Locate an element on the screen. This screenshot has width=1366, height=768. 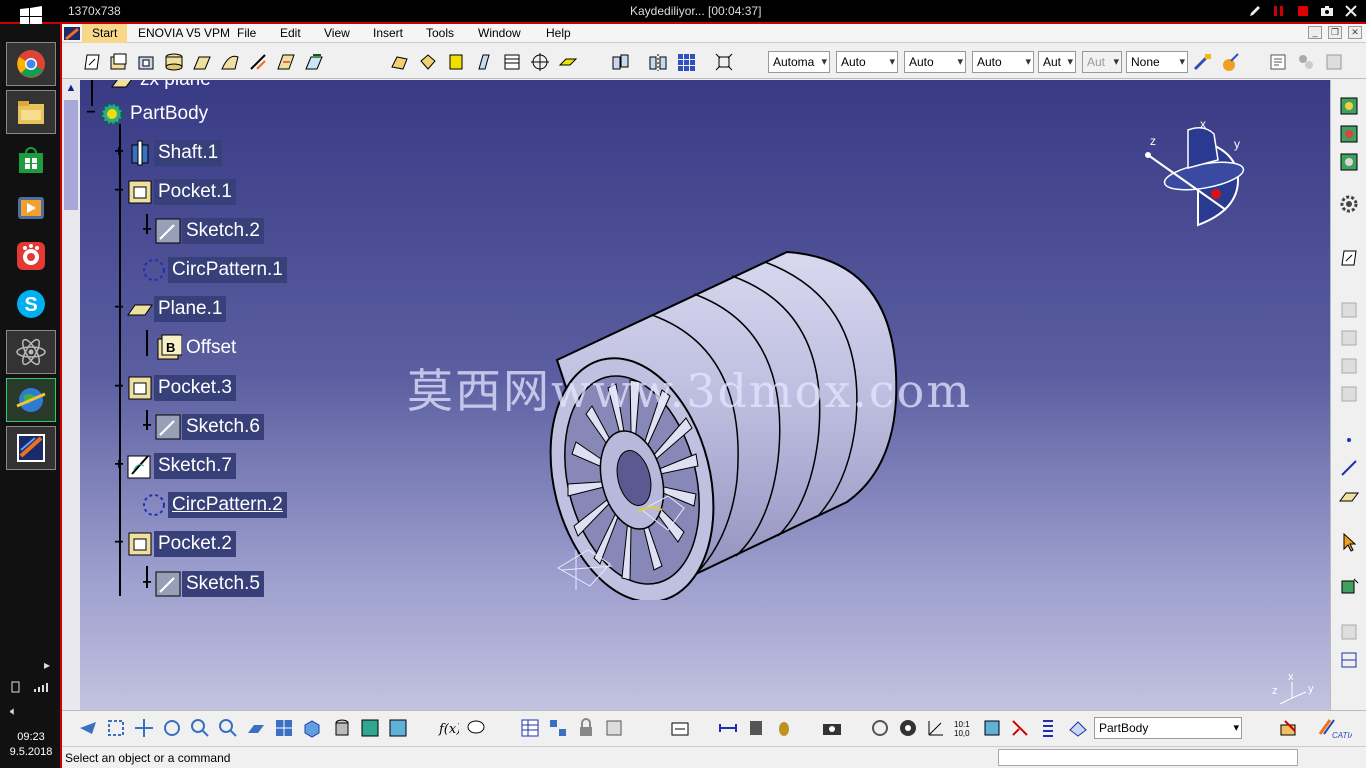
tree-node-pocket3: − Pocket.3 is located at coordinates (174, 388).